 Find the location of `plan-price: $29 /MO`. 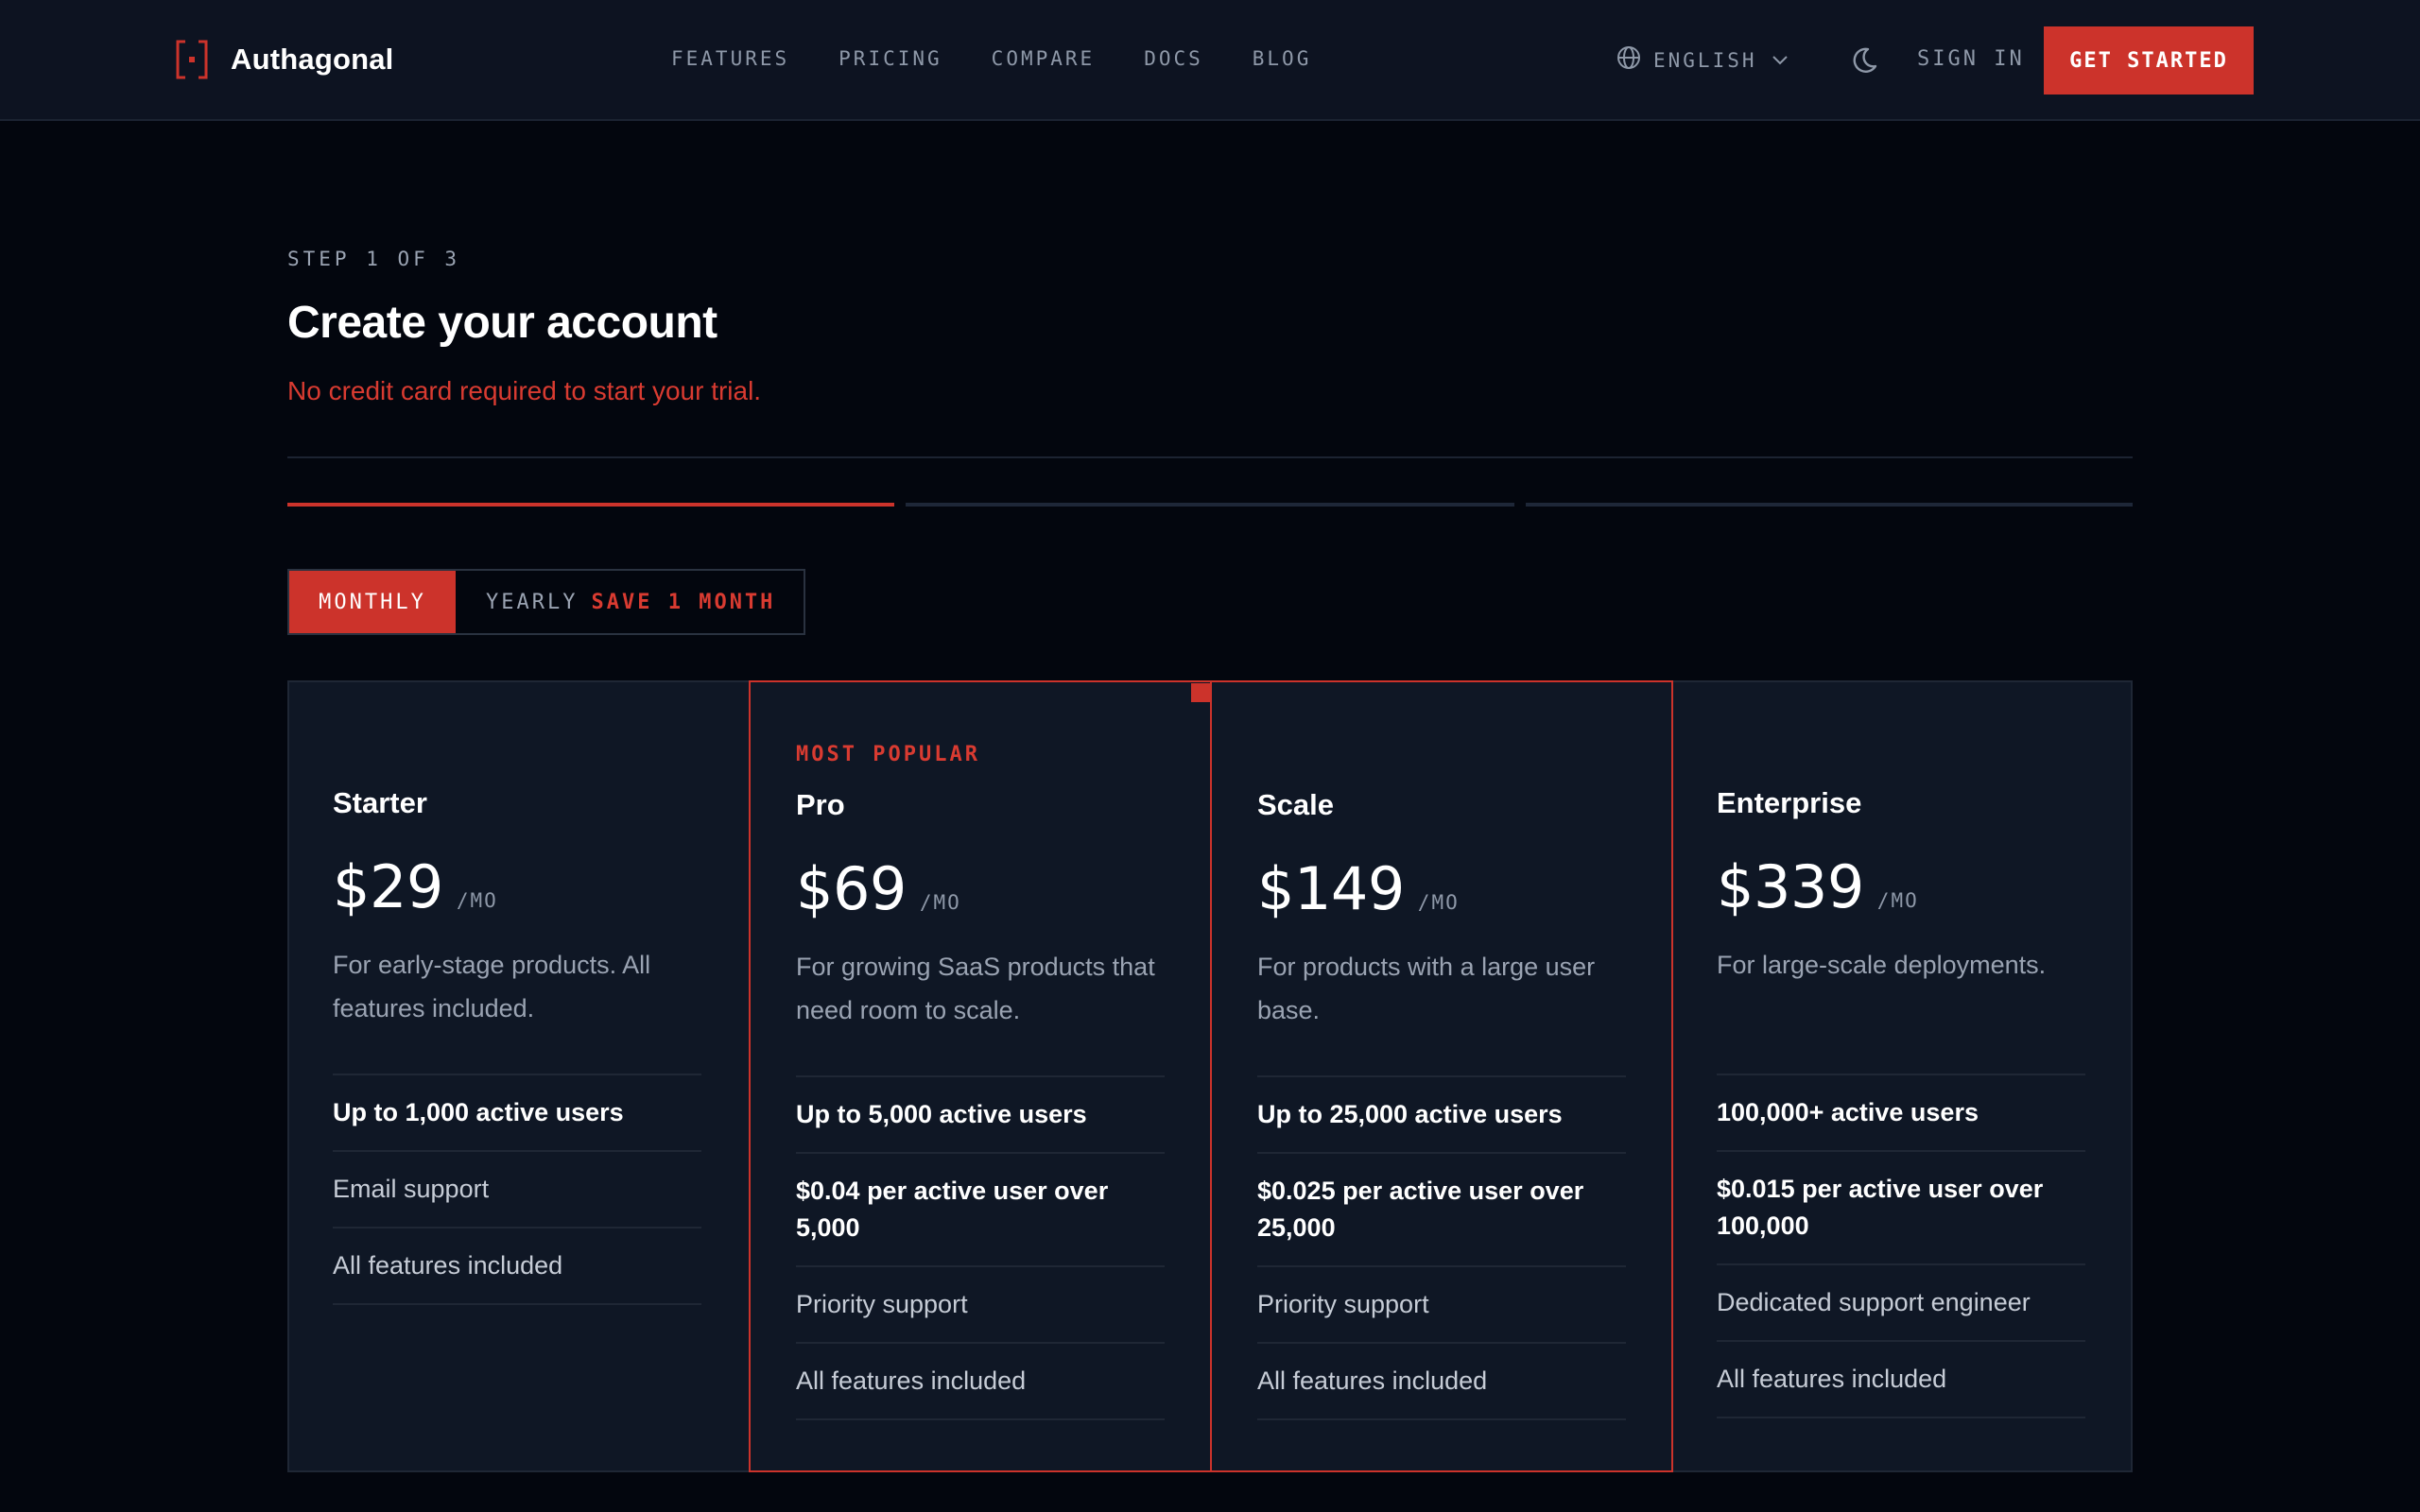

plan-price: $29 /MO is located at coordinates (415, 886).